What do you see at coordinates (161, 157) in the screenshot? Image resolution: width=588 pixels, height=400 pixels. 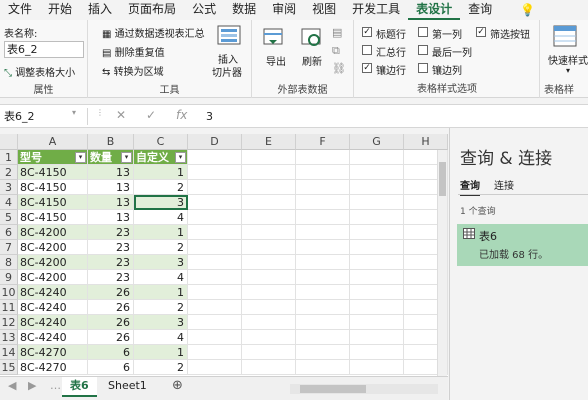 I see `table-header-cell: 自定义 ▾` at bounding box center [161, 157].